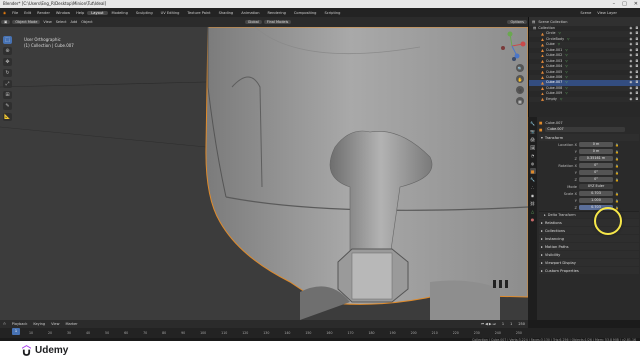  What do you see at coordinates (6, 22) in the screenshot?
I see `editor-type-button: ▣` at bounding box center [6, 22].